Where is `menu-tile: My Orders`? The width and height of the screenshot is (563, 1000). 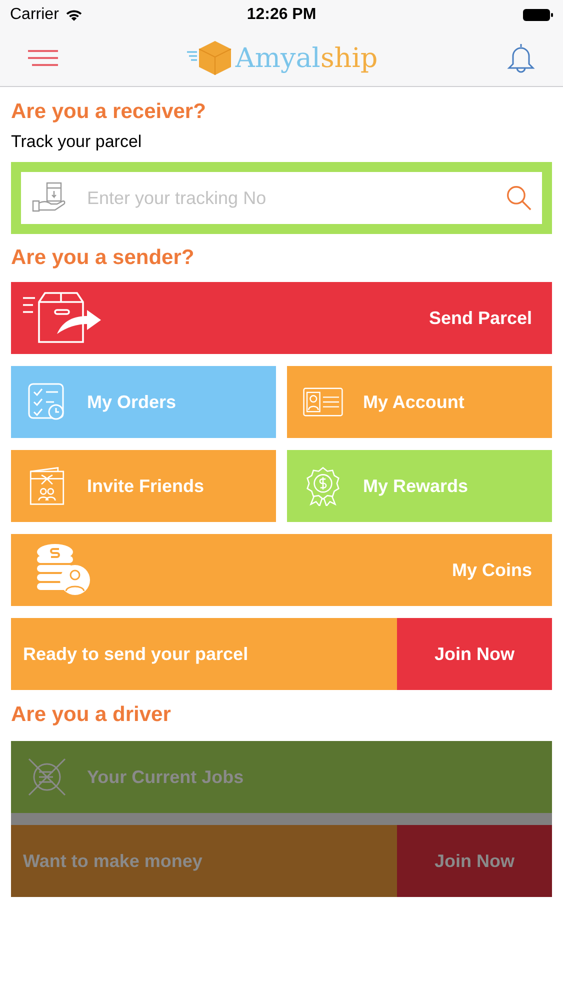 menu-tile: My Orders is located at coordinates (143, 402).